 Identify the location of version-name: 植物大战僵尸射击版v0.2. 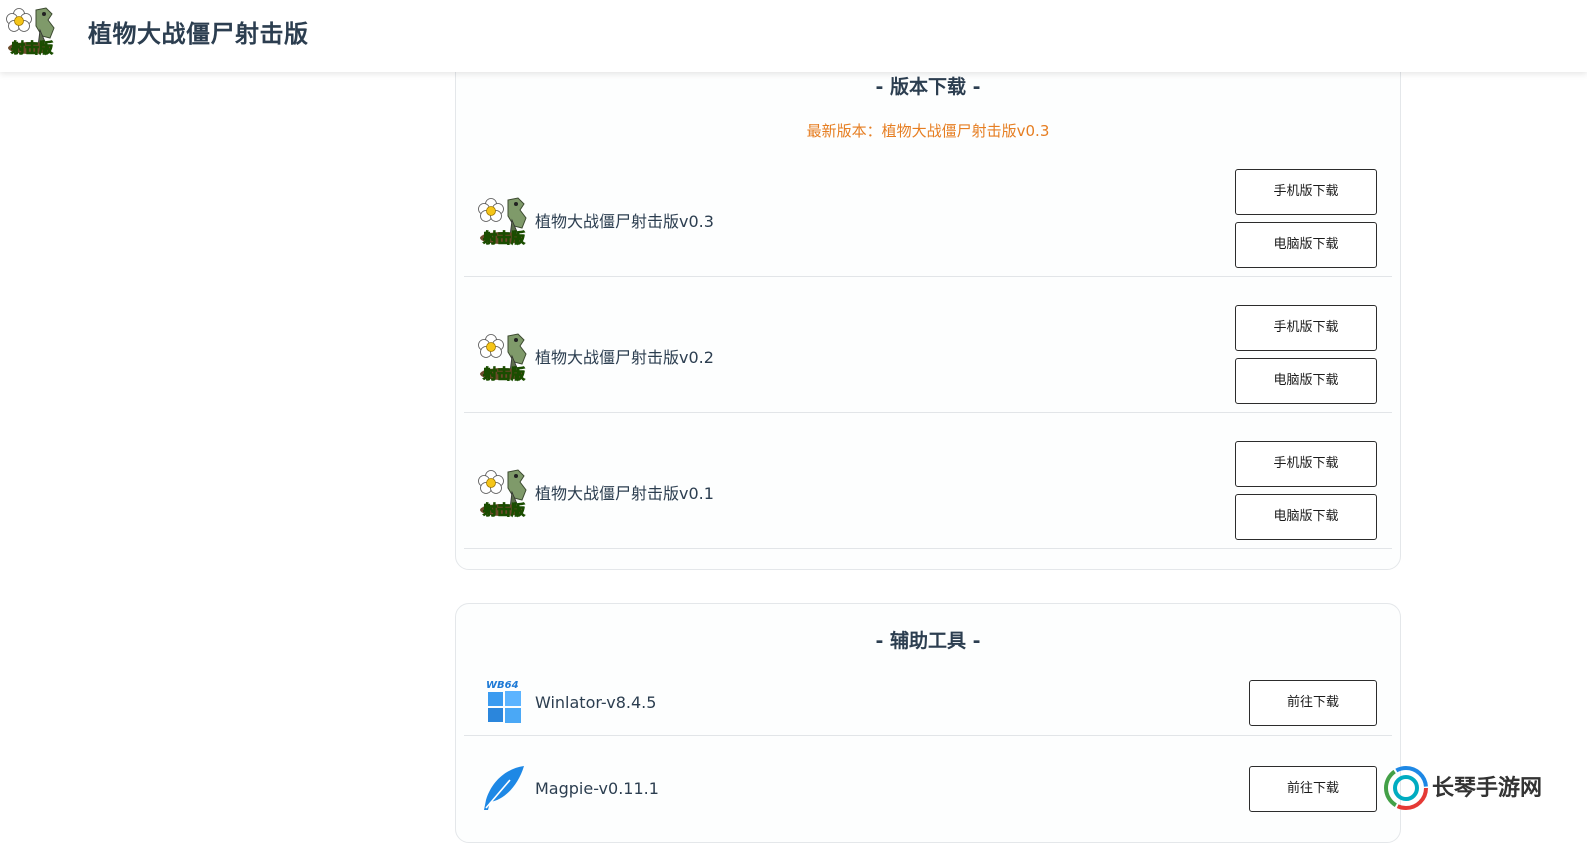
(624, 357).